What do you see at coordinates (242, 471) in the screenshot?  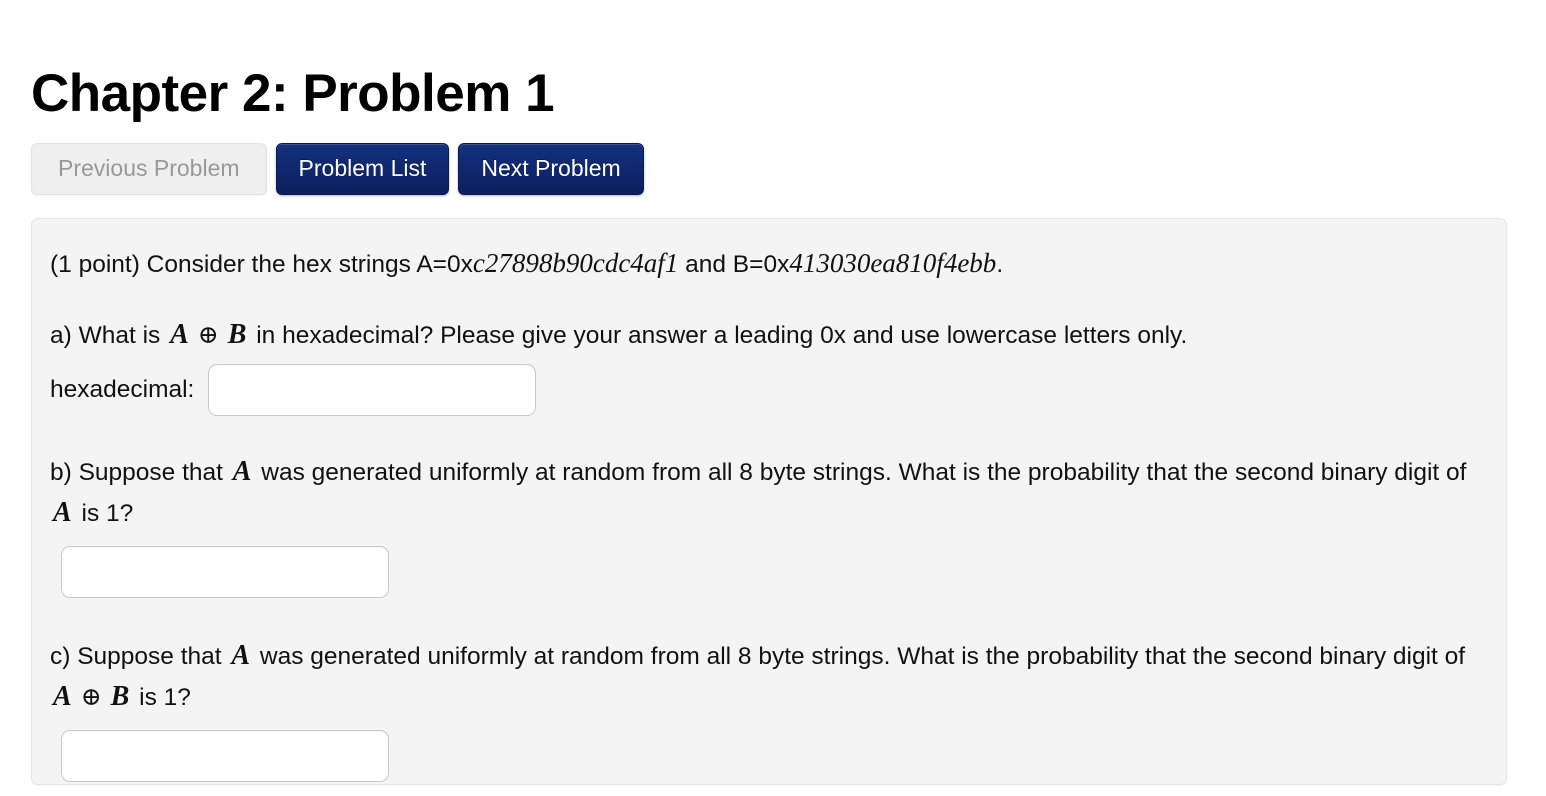 I see `part-b-variable-a1: A` at bounding box center [242, 471].